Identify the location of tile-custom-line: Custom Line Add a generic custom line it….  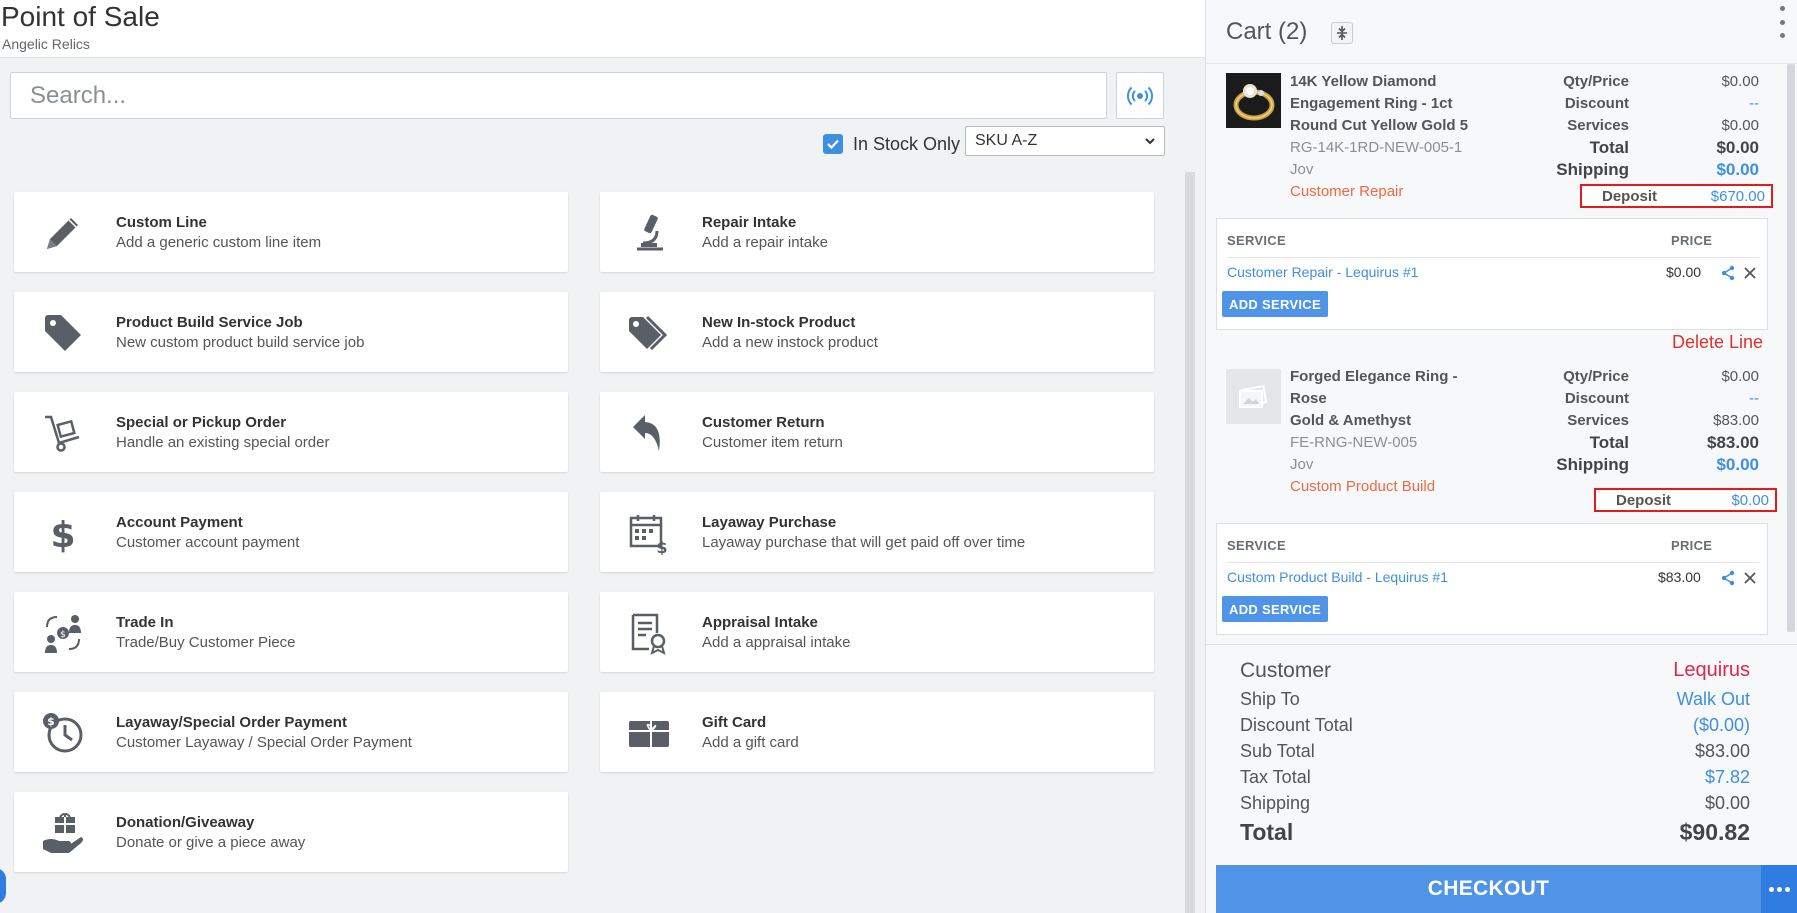
(291, 232).